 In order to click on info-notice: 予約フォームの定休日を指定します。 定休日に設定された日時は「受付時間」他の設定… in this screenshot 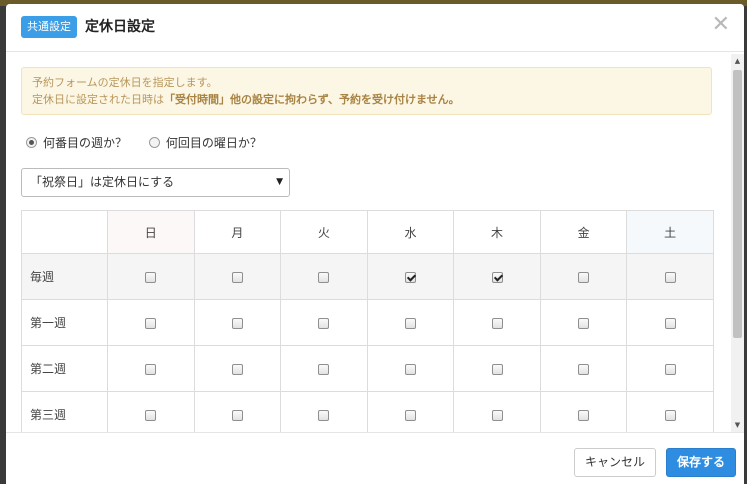, I will do `click(366, 91)`.